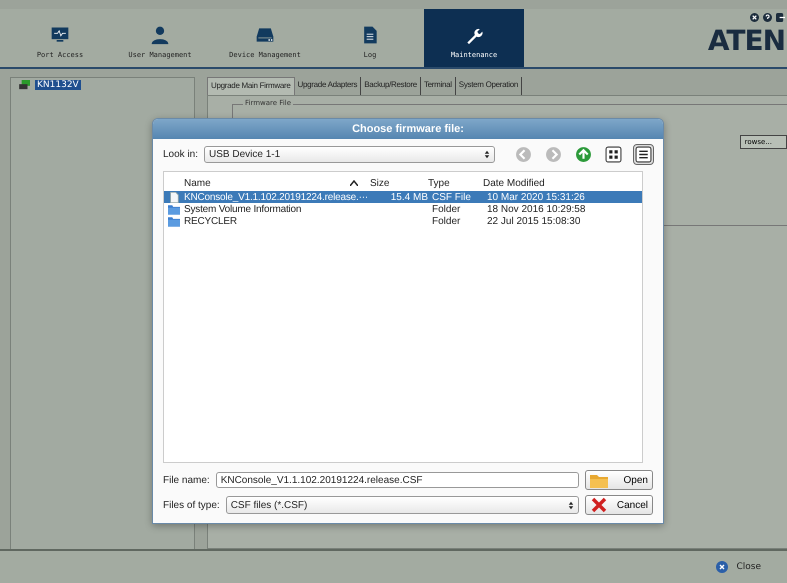  What do you see at coordinates (354, 183) in the screenshot?
I see `sort-caret-icon` at bounding box center [354, 183].